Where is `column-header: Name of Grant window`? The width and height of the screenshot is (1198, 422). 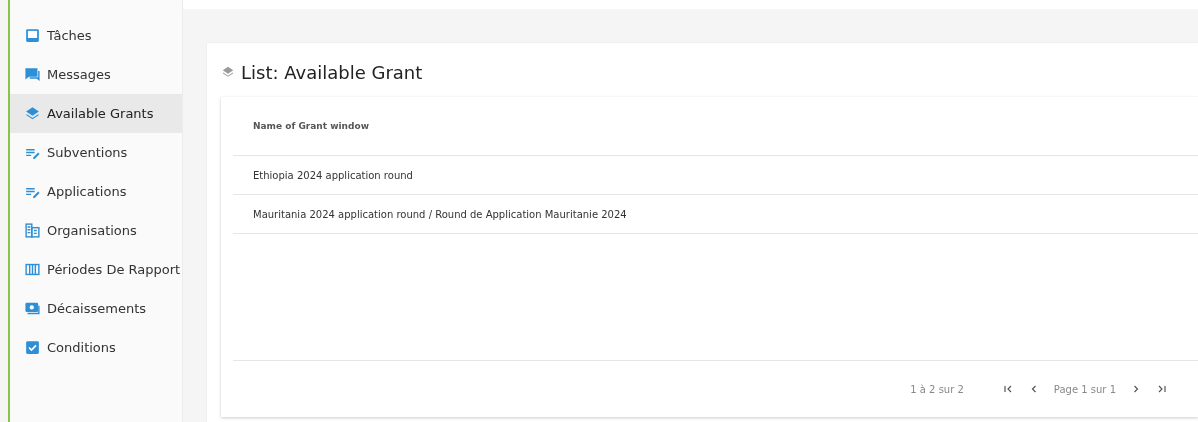 column-header: Name of Grant window is located at coordinates (311, 126).